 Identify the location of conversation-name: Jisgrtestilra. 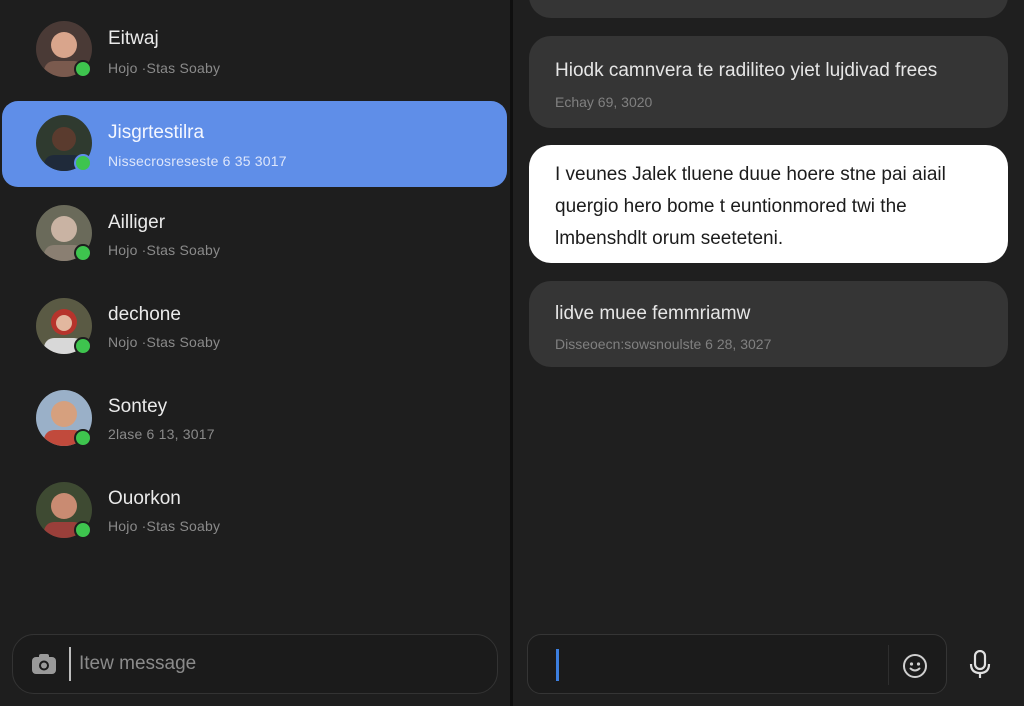
(156, 132).